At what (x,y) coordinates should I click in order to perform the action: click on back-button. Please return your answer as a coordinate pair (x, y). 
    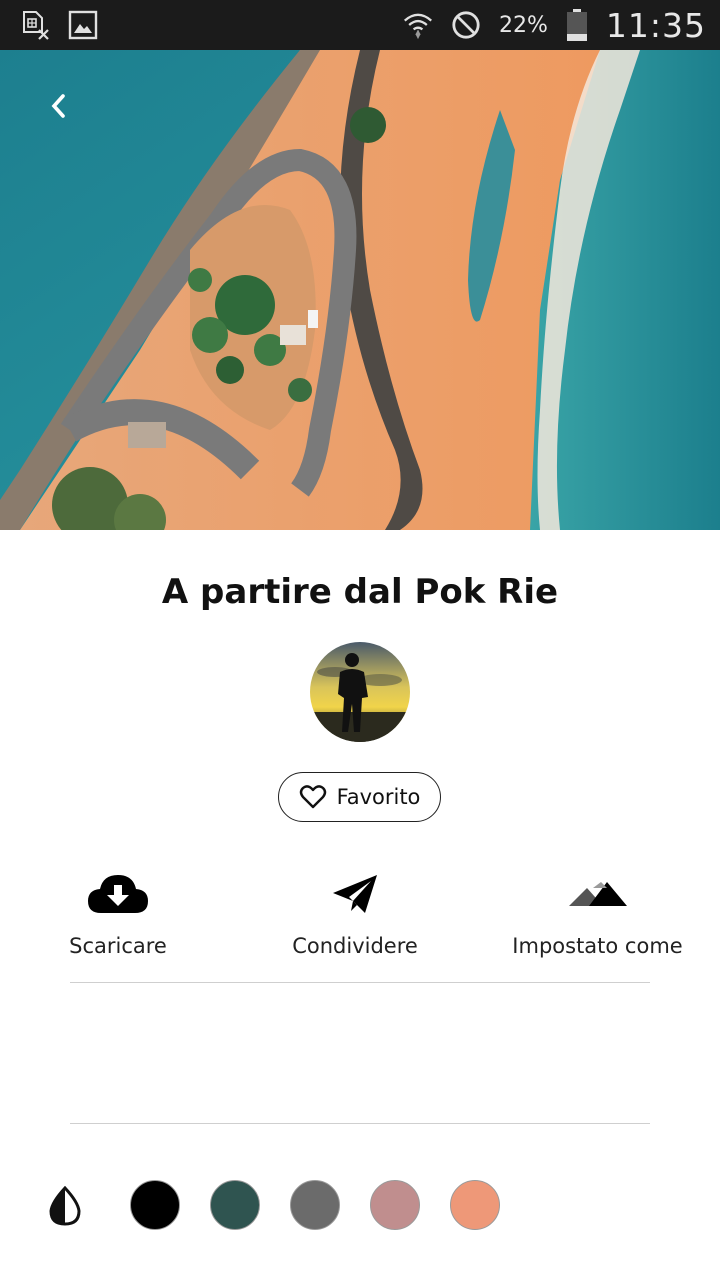
    Looking at the image, I should click on (58, 106).